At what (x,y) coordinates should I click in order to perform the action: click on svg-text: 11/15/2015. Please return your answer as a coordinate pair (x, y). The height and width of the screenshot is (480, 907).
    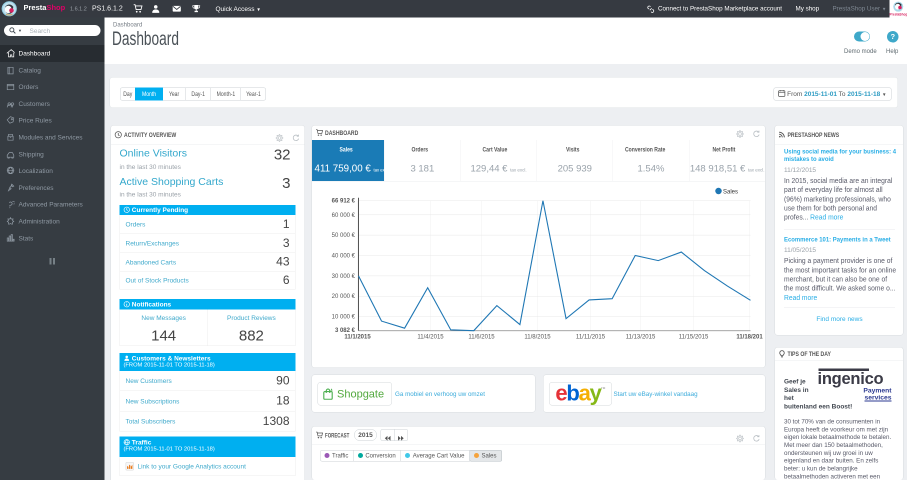
    Looking at the image, I should click on (694, 338).